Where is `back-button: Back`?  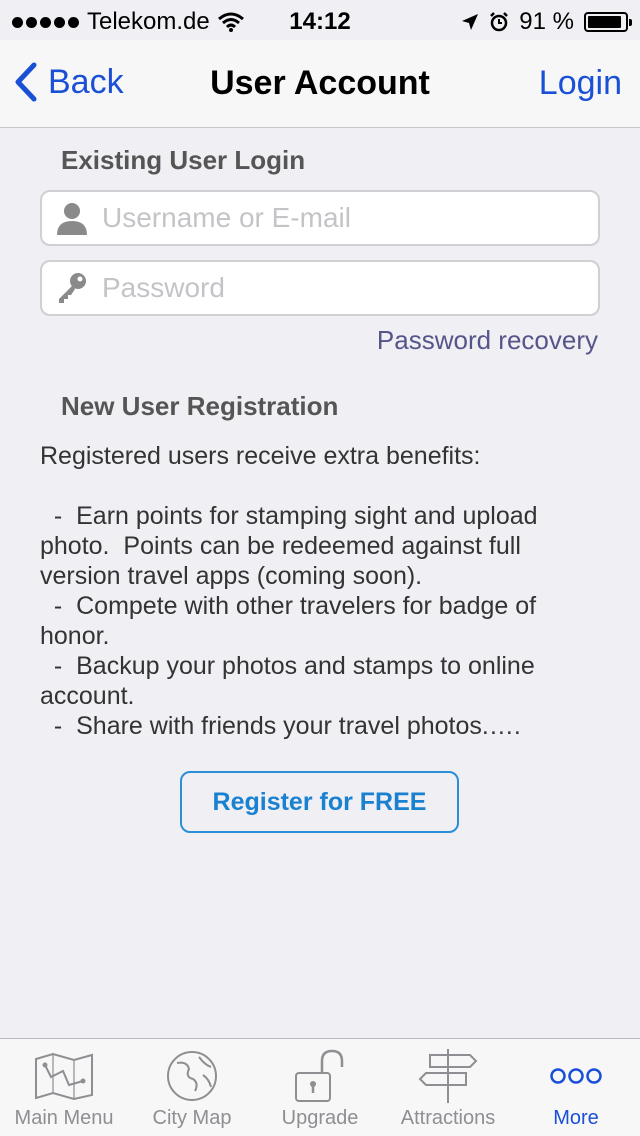 back-button: Back is located at coordinates (69, 82).